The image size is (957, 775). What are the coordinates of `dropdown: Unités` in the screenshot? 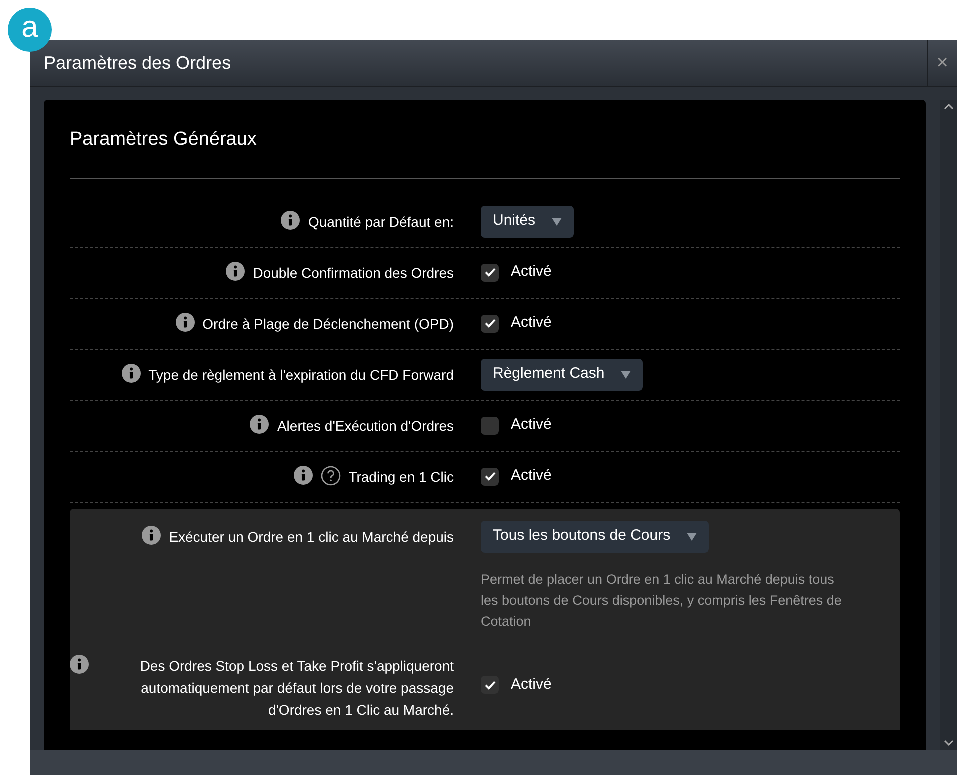 It's located at (527, 222).